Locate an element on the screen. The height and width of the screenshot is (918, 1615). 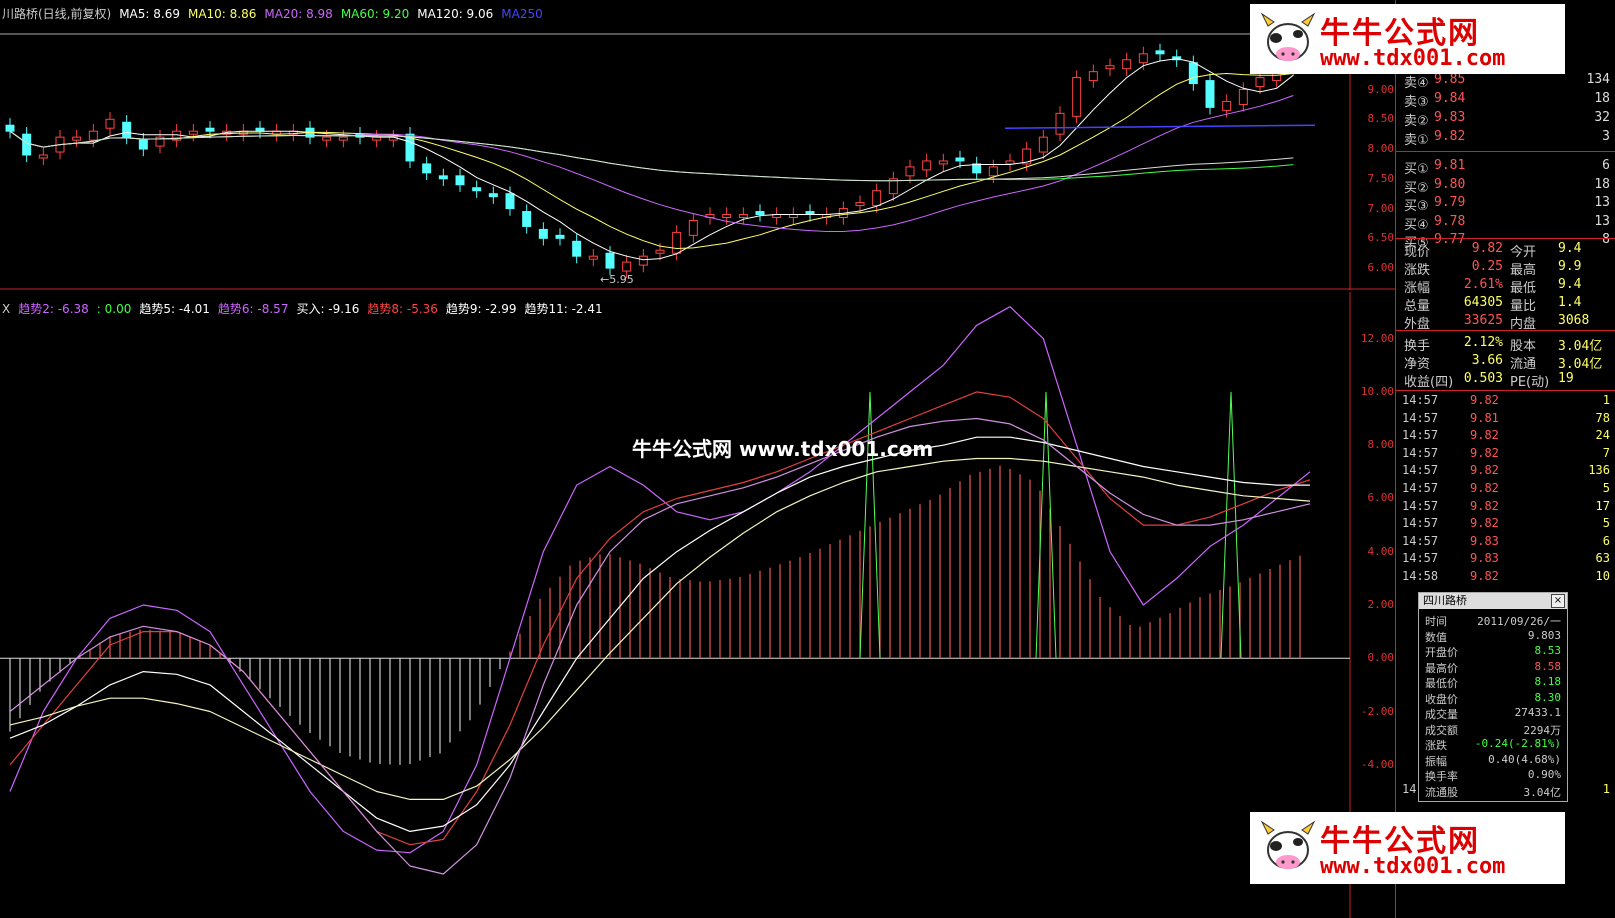
order-price: 9.81 is located at coordinates (1450, 165).